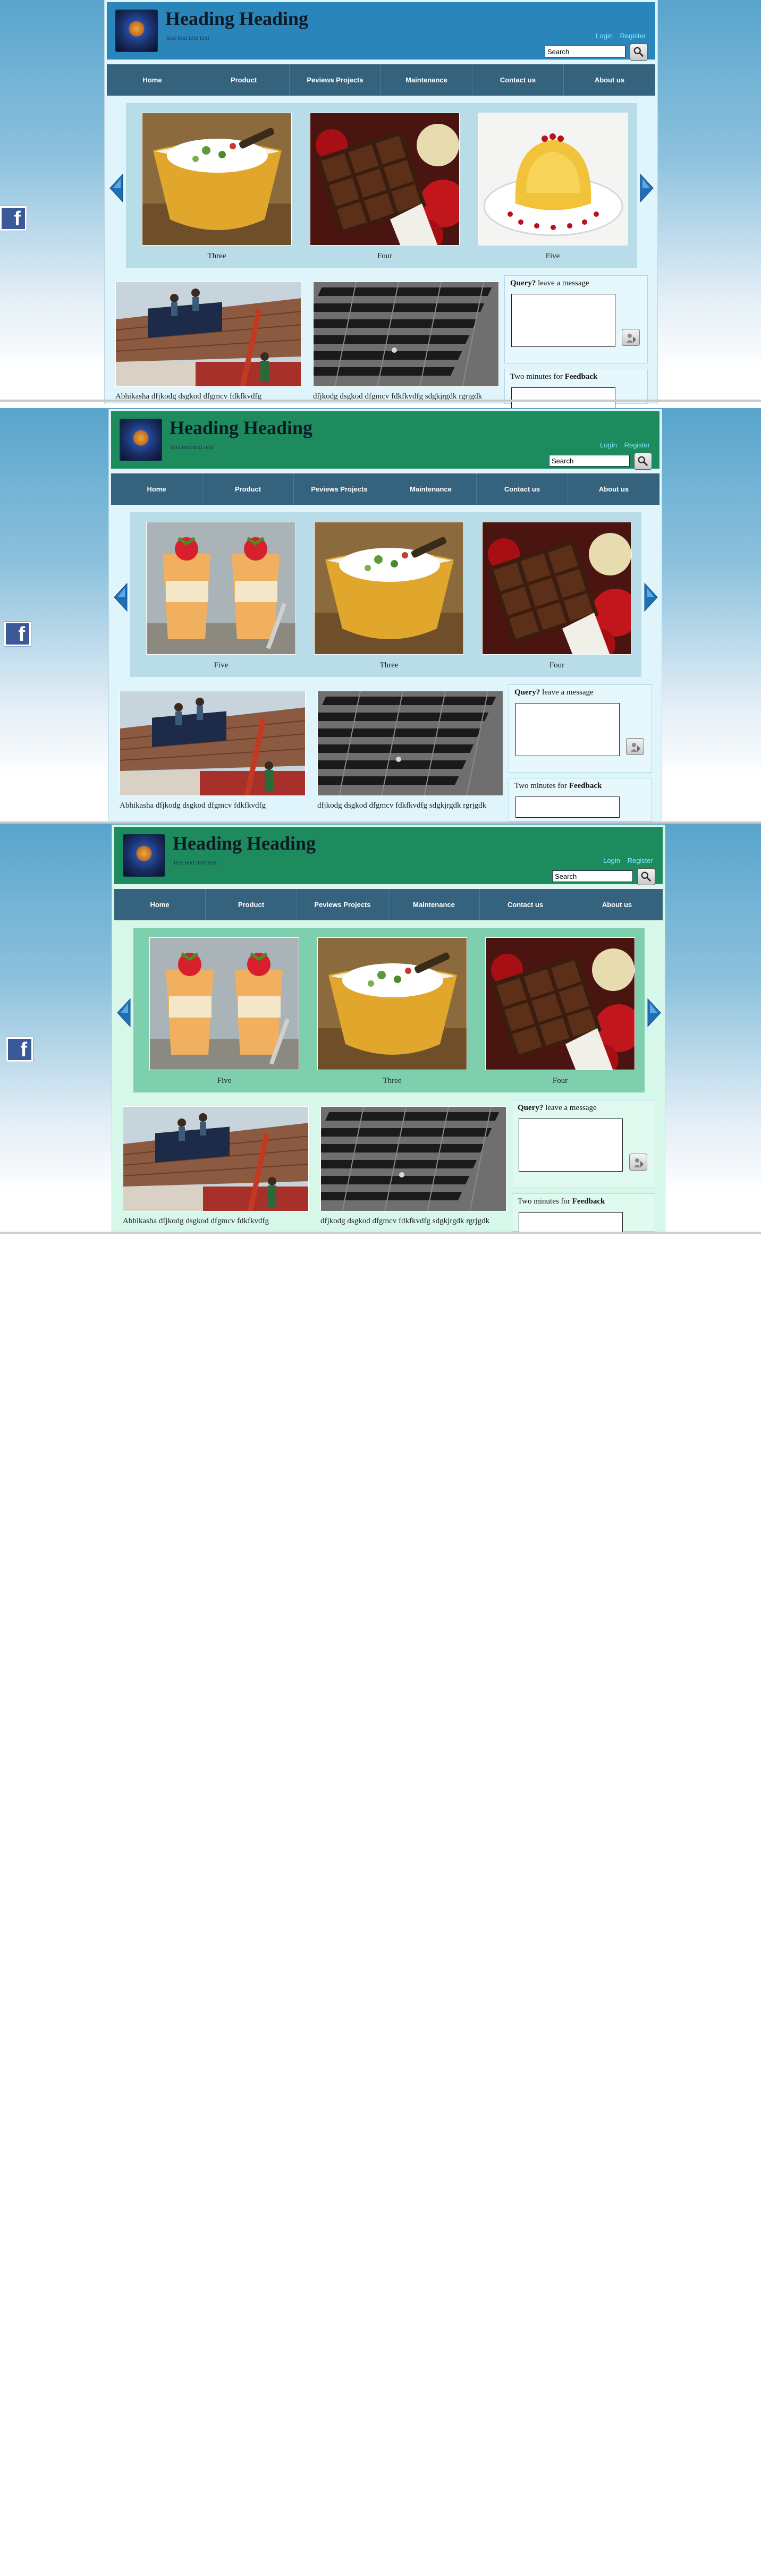 This screenshot has width=761, height=2576. What do you see at coordinates (560, 1081) in the screenshot?
I see `slide-caption: Four` at bounding box center [560, 1081].